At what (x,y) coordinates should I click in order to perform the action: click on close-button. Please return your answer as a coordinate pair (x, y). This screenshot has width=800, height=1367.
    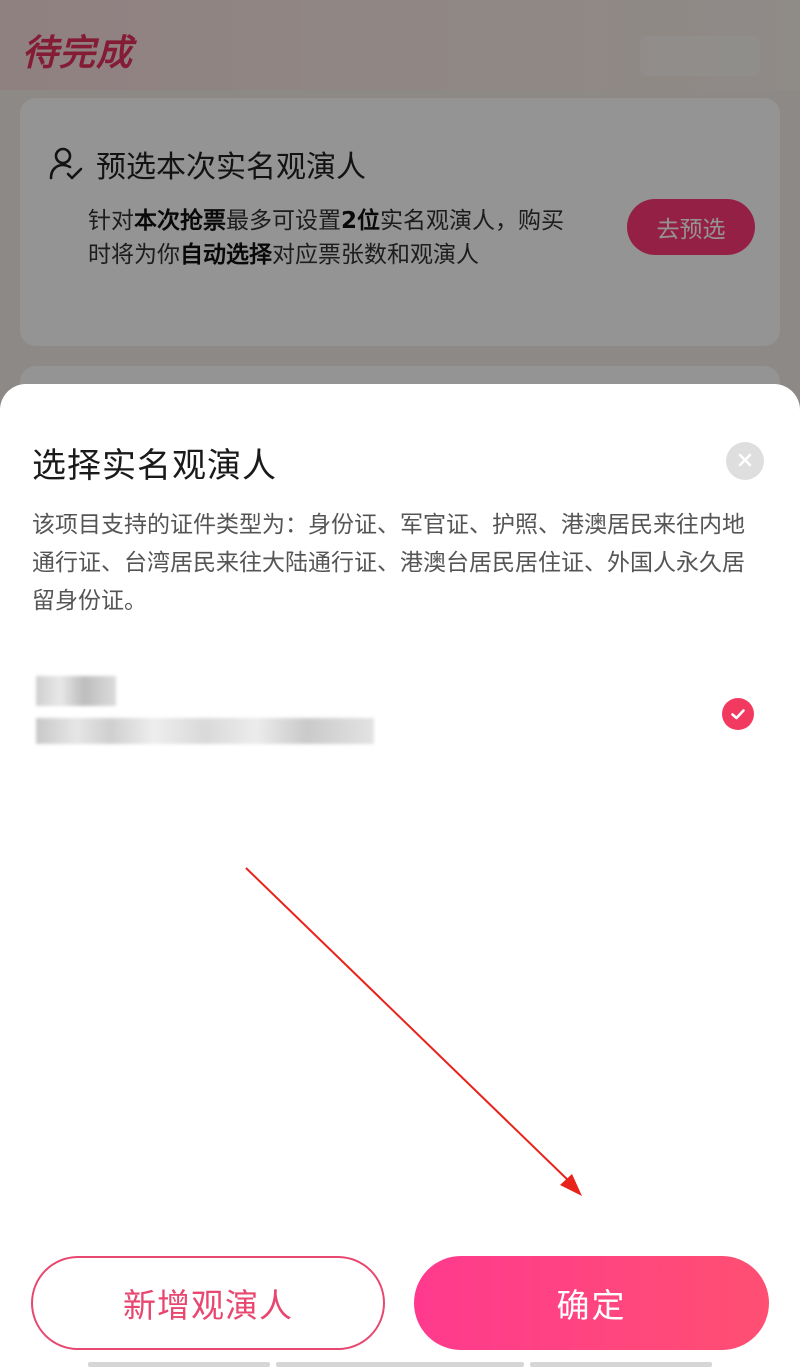
    Looking at the image, I should click on (745, 461).